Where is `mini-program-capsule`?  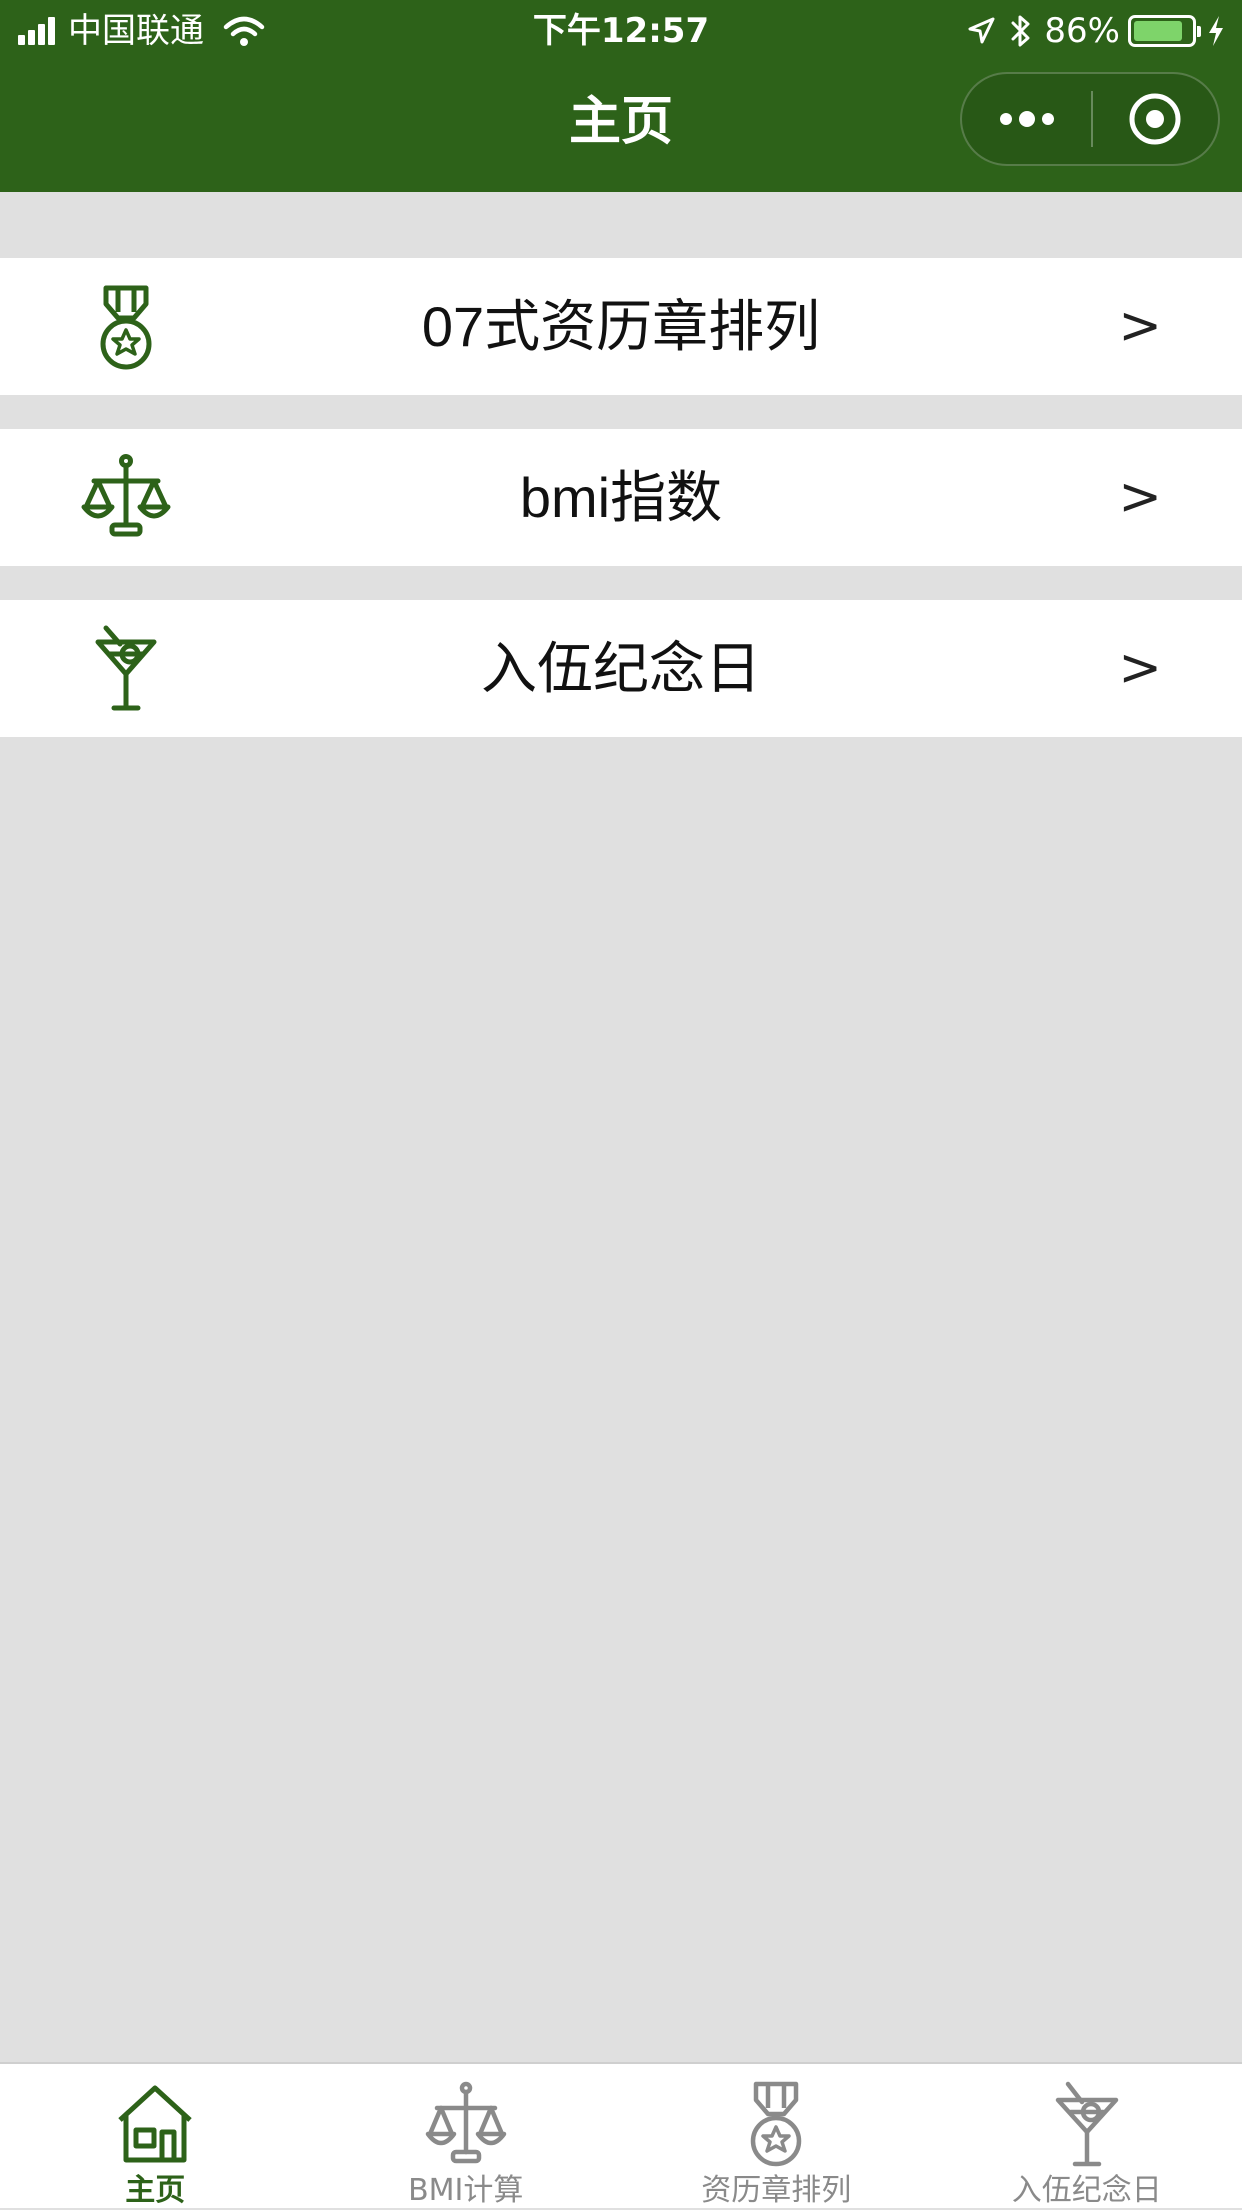 mini-program-capsule is located at coordinates (1090, 119).